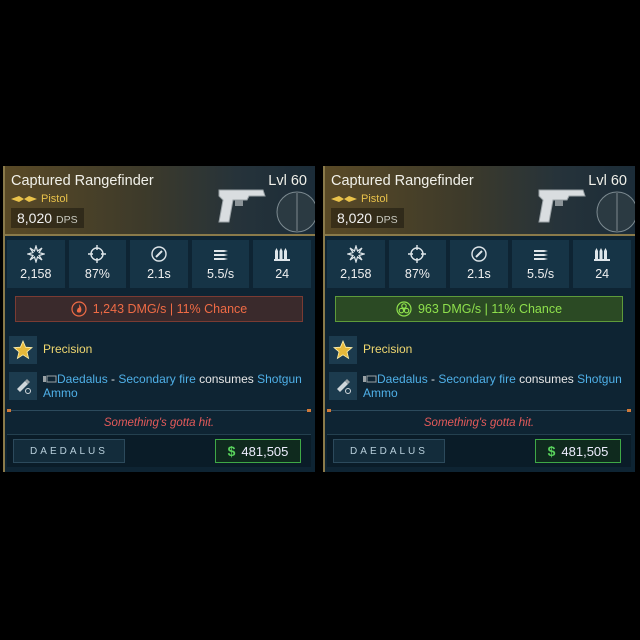 Image resolution: width=640 pixels, height=640 pixels. Describe the element at coordinates (490, 309) in the screenshot. I see `element-text: 963 DMG/s | 11% Chance` at that location.